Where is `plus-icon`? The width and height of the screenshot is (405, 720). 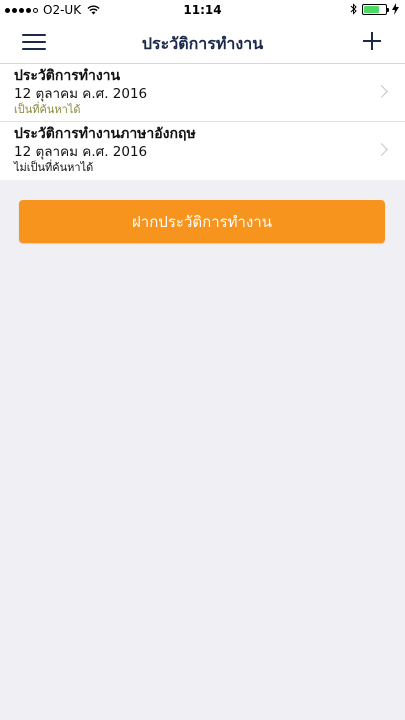 plus-icon is located at coordinates (372, 41).